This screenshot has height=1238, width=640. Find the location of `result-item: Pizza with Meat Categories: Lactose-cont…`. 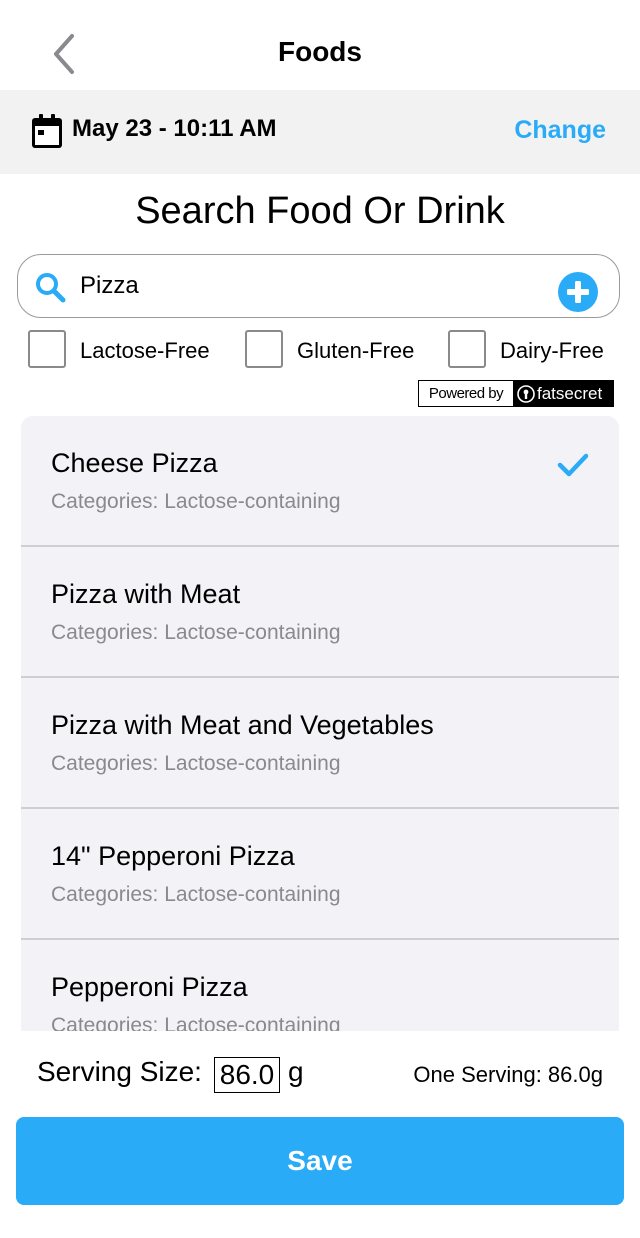

result-item: Pizza with Meat Categories: Lactose-cont… is located at coordinates (320, 612).